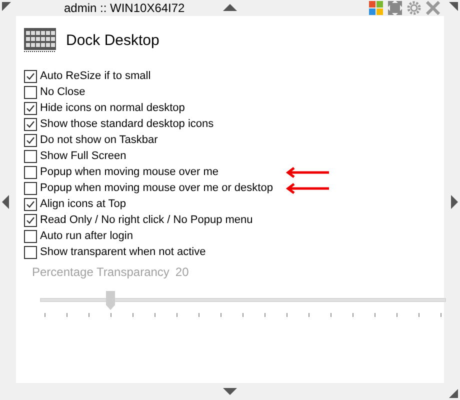 The height and width of the screenshot is (400, 460). I want to click on app-title: Dock Desktop, so click(113, 40).